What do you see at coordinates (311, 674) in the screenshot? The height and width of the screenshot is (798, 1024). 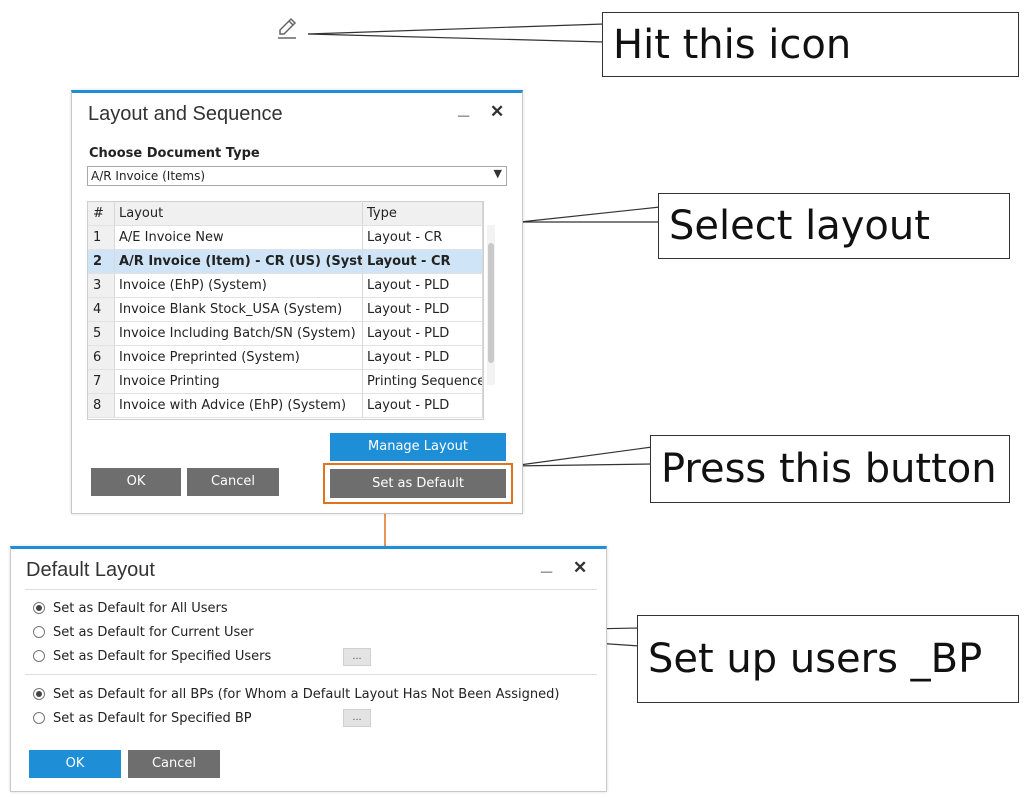 I see `separator-middle` at bounding box center [311, 674].